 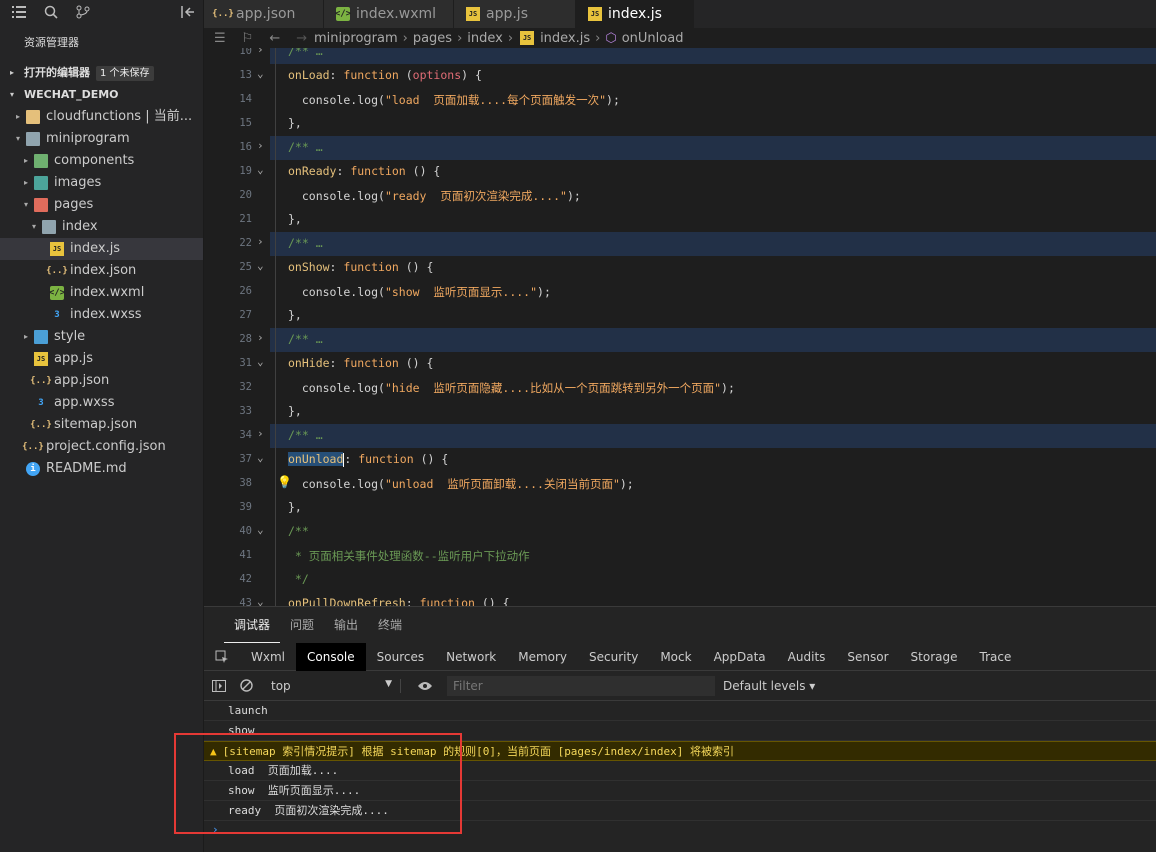 What do you see at coordinates (33, 469) in the screenshot?
I see `info-file-icon: i` at bounding box center [33, 469].